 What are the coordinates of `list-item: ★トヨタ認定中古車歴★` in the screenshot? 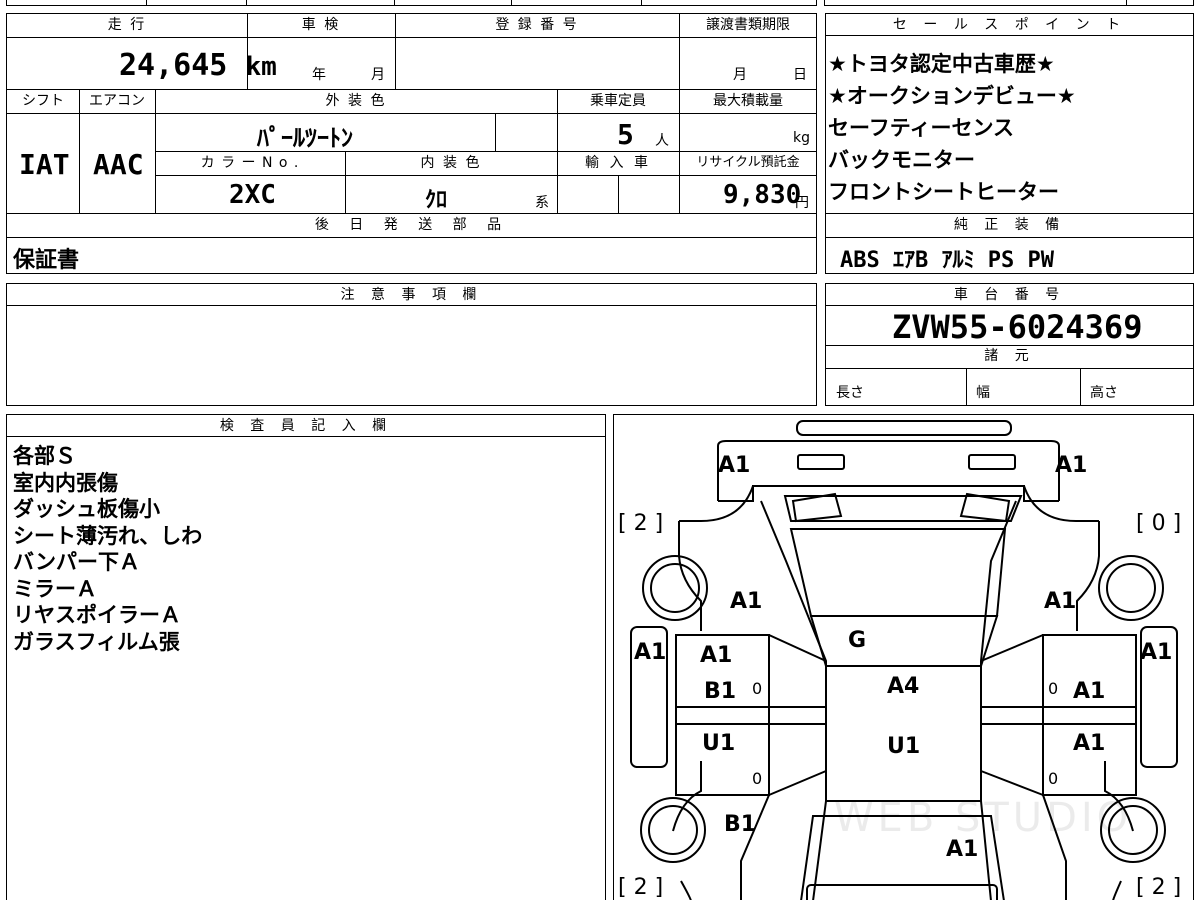 It's located at (941, 64).